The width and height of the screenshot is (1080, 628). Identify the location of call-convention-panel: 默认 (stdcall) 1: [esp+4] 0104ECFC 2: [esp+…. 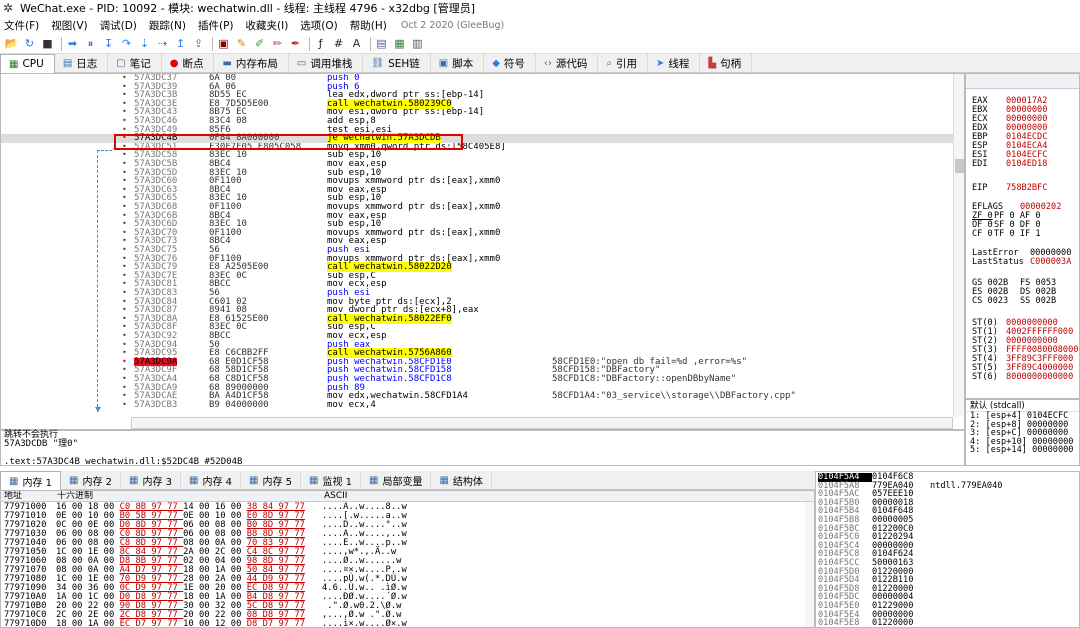
(1022, 432).